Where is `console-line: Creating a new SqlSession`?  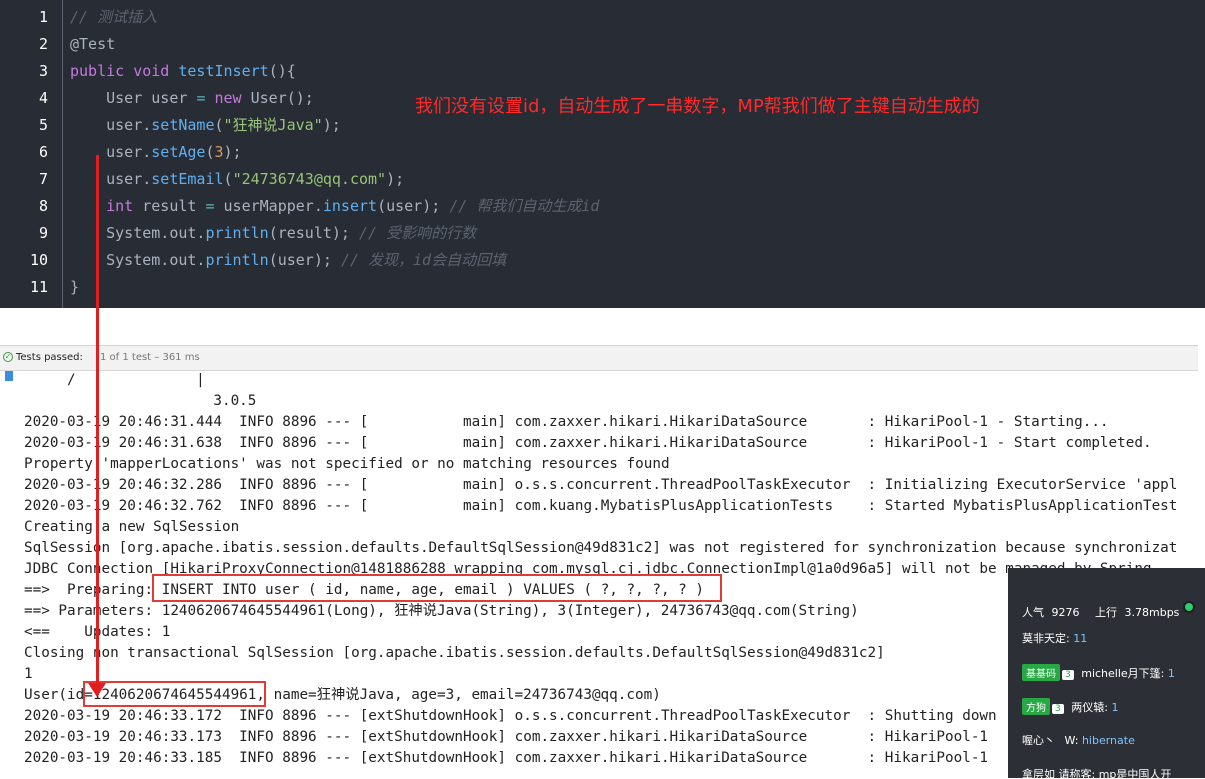 console-line: Creating a new SqlSession is located at coordinates (132, 527).